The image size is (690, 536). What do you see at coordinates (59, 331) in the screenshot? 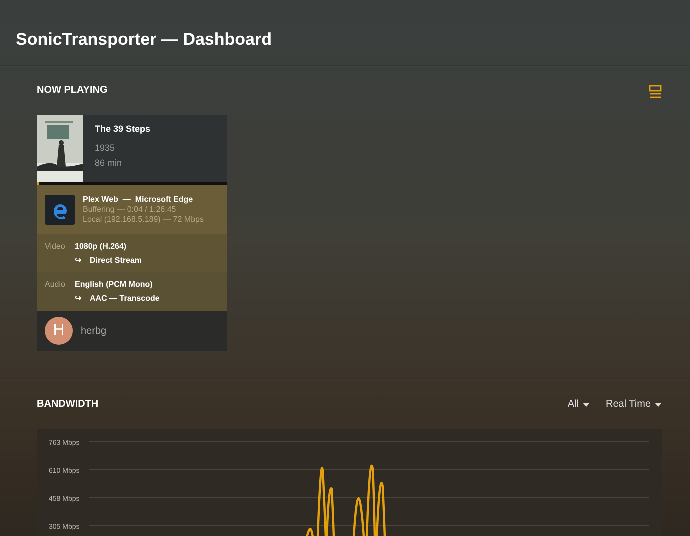
I see `user-avatar: H` at bounding box center [59, 331].